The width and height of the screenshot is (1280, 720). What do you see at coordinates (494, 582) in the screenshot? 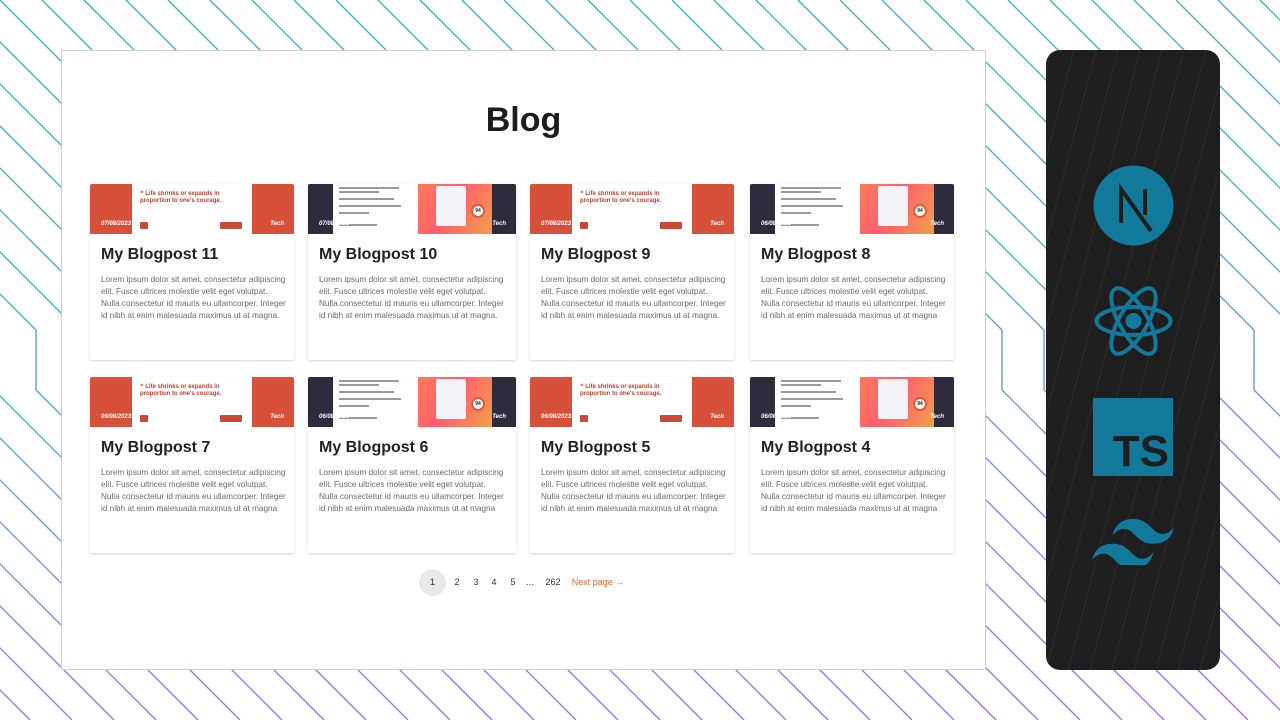
I see `pagination-page: 4` at bounding box center [494, 582].